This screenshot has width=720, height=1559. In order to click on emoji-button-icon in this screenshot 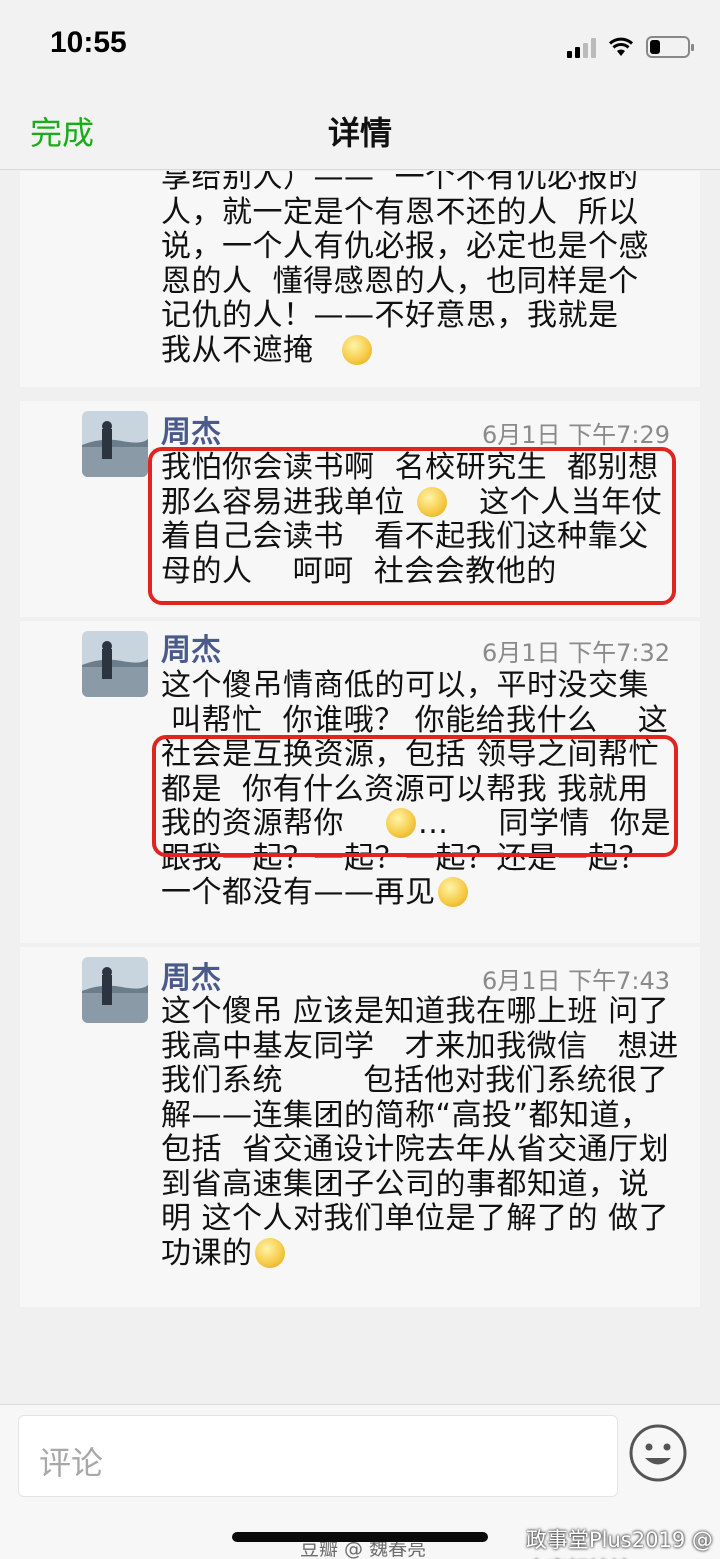, I will do `click(658, 1453)`.